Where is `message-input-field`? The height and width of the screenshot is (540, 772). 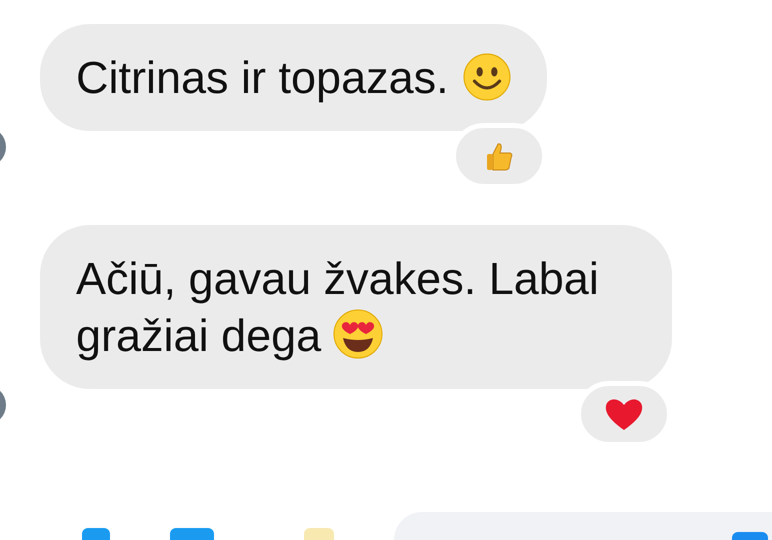
message-input-field is located at coordinates (583, 526).